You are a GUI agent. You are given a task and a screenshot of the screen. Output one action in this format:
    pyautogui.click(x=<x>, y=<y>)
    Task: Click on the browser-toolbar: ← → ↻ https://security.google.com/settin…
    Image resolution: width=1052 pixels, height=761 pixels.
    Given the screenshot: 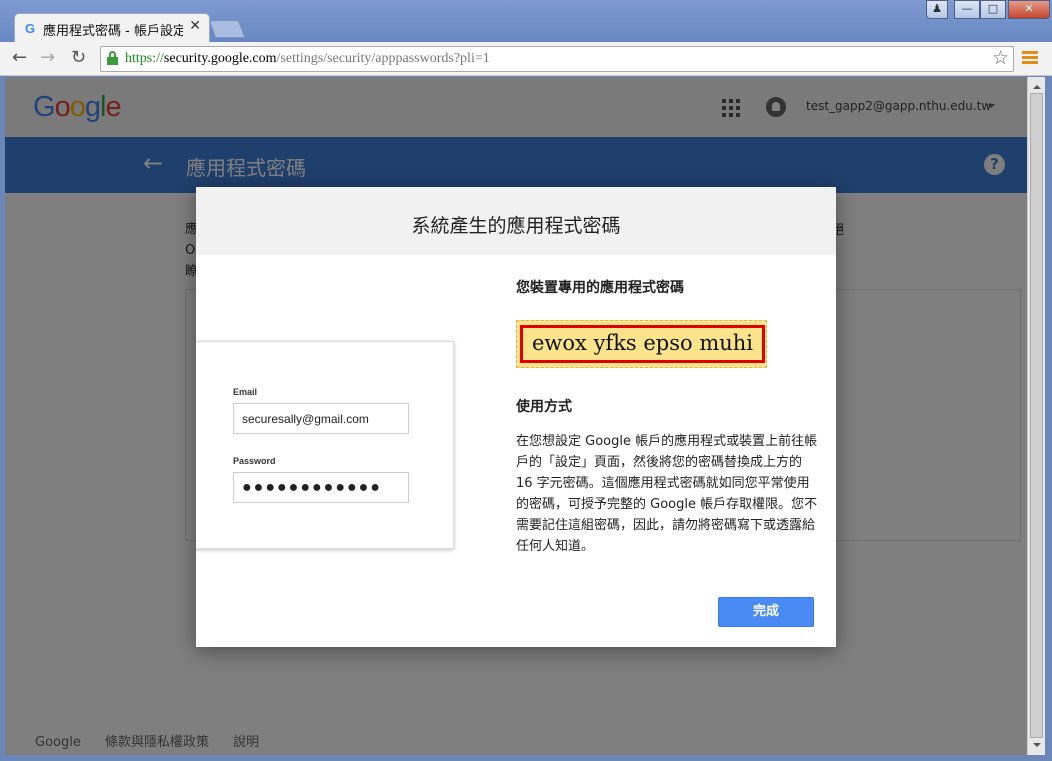 What is the action you would take?
    pyautogui.click(x=526, y=59)
    